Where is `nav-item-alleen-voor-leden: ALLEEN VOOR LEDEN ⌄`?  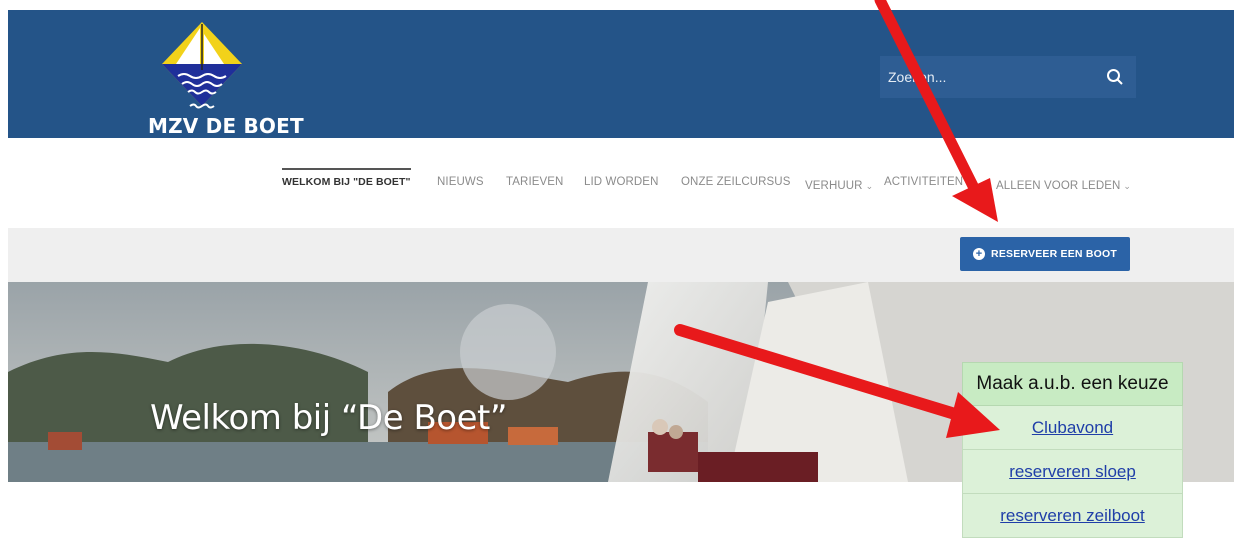 nav-item-alleen-voor-leden: ALLEEN VOOR LEDEN ⌄ is located at coordinates (1063, 185).